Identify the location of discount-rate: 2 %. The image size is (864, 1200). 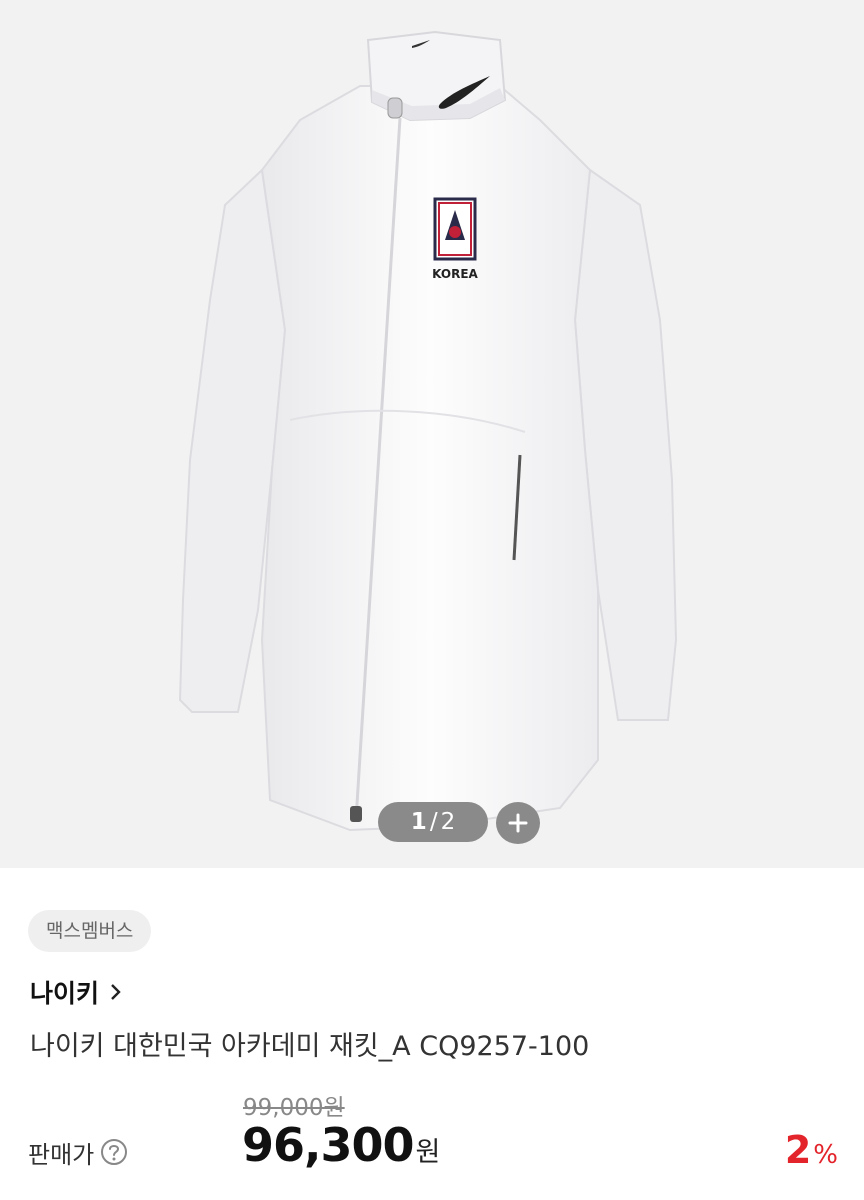
(811, 1150).